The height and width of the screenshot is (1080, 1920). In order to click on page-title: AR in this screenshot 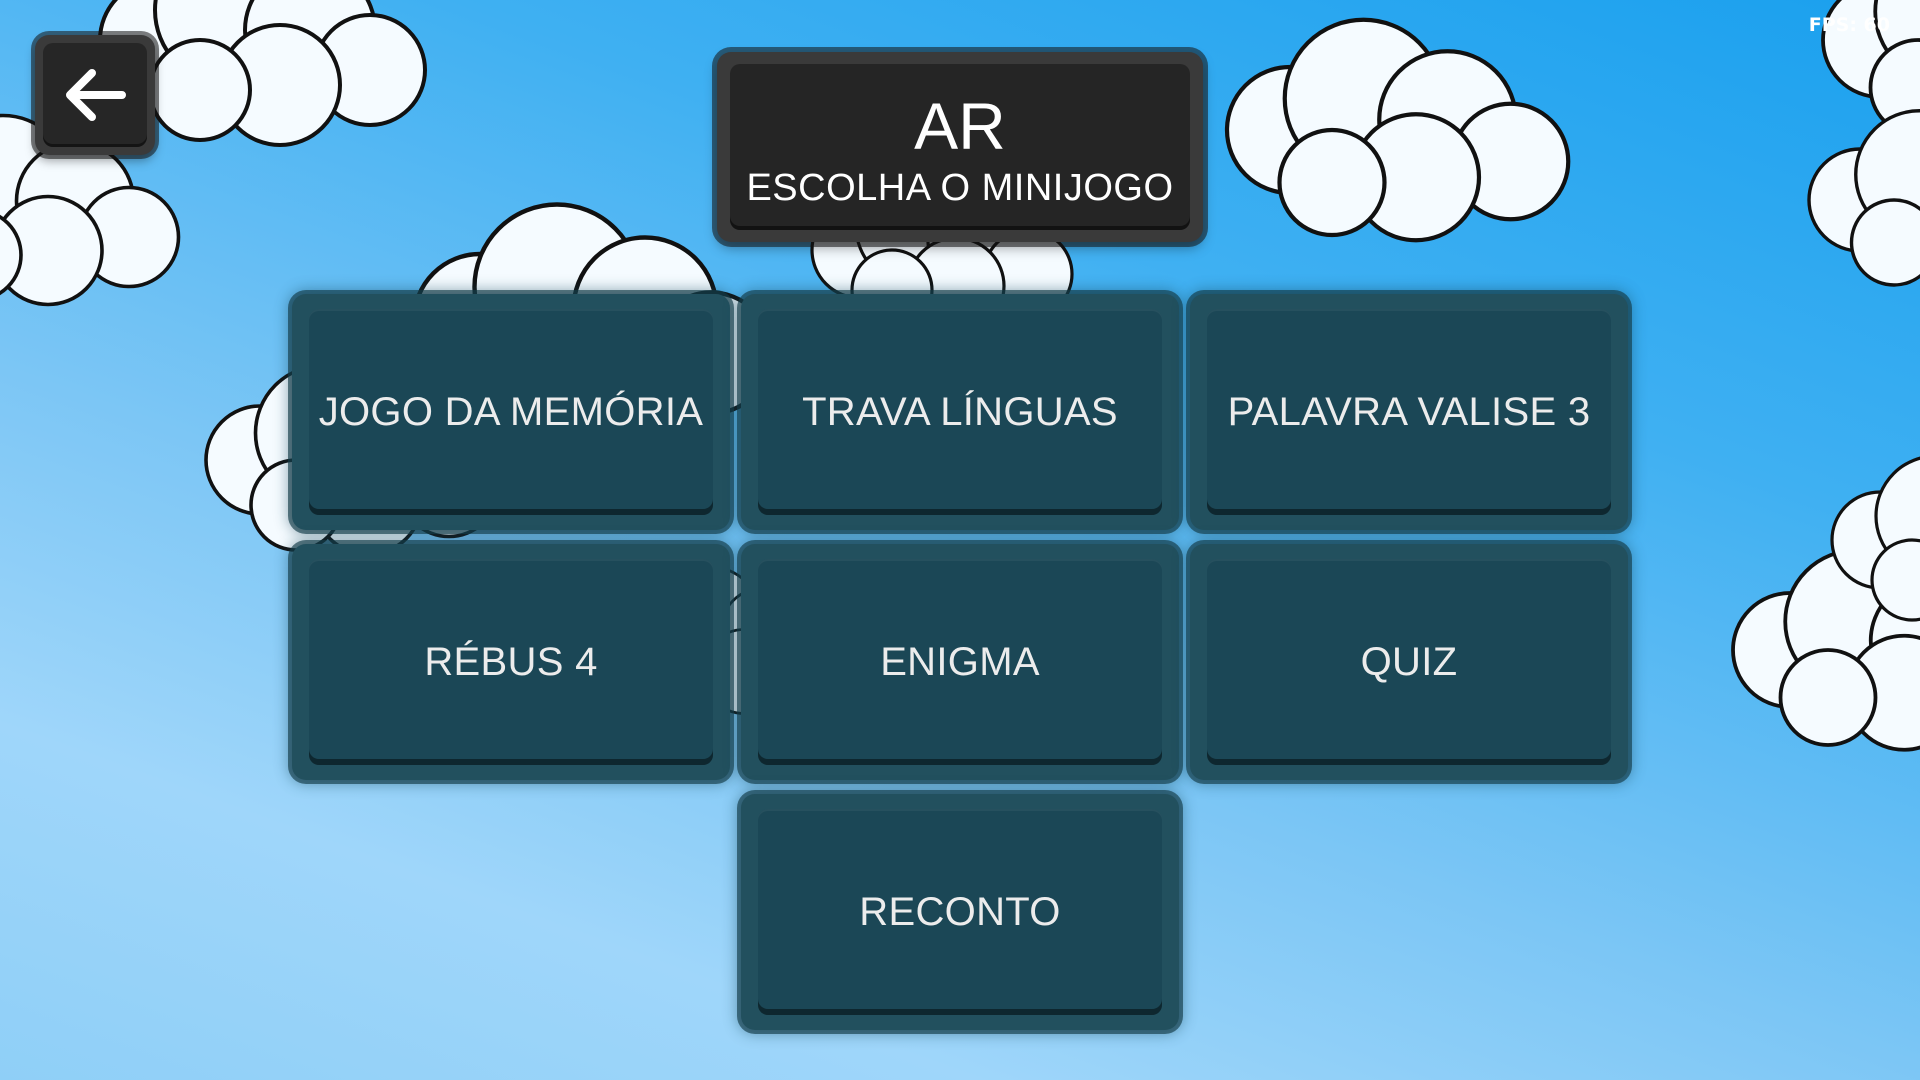, I will do `click(960, 126)`.